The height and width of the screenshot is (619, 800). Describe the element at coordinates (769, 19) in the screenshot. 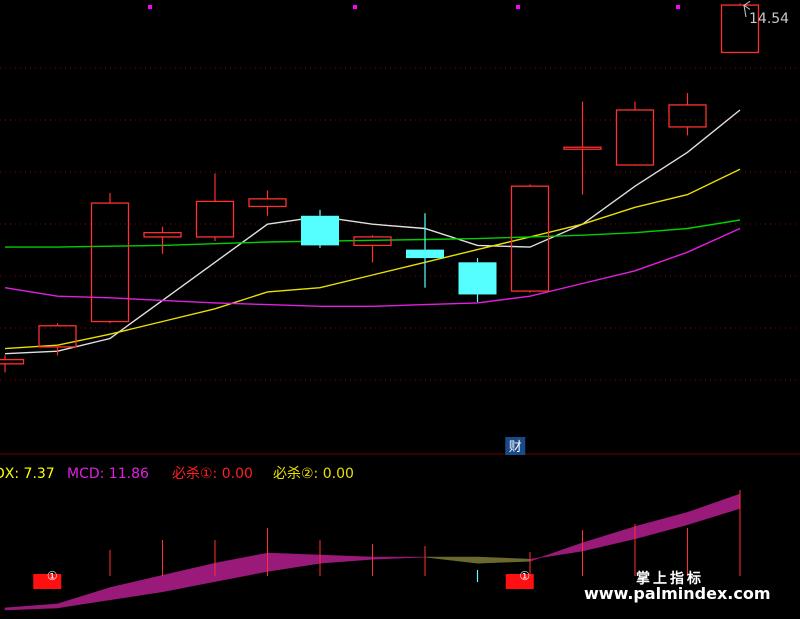

I see `price-label: 14.54` at that location.